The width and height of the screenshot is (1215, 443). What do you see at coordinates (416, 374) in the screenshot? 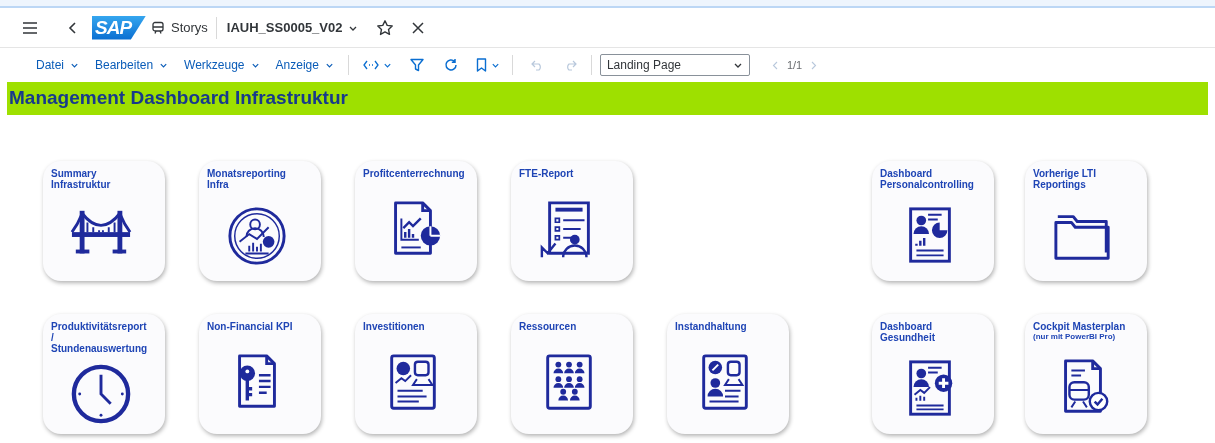
I see `report-tile: Investitionen` at bounding box center [416, 374].